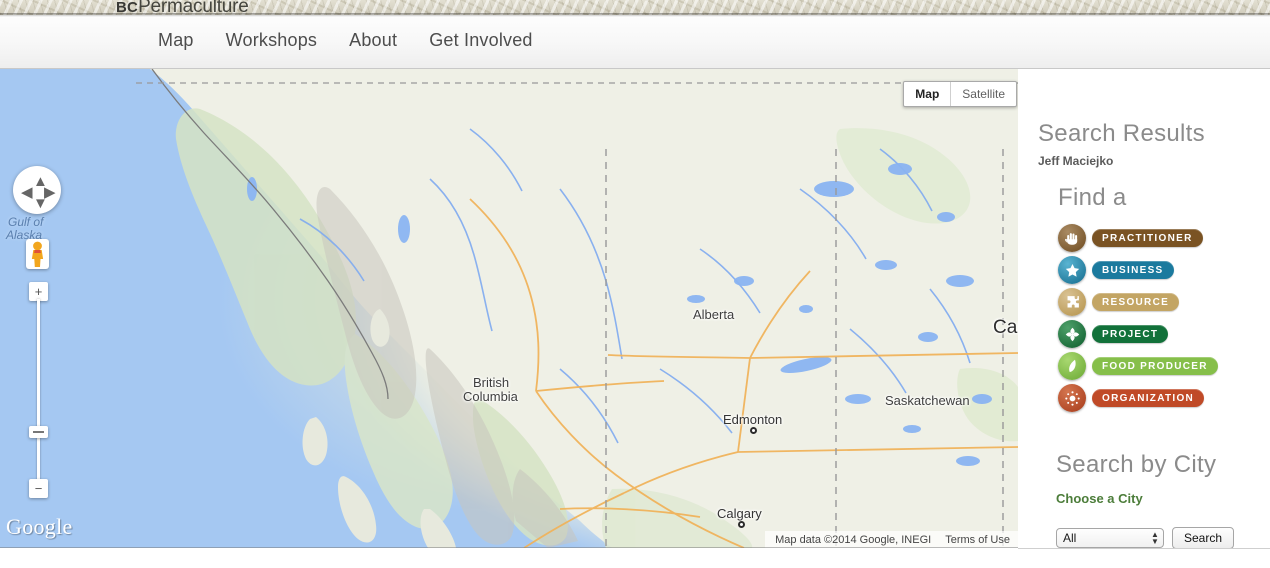 The image size is (1270, 568). Describe the element at coordinates (1147, 238) in the screenshot. I see `category-practitioner-label: PRACTITIONER` at that location.